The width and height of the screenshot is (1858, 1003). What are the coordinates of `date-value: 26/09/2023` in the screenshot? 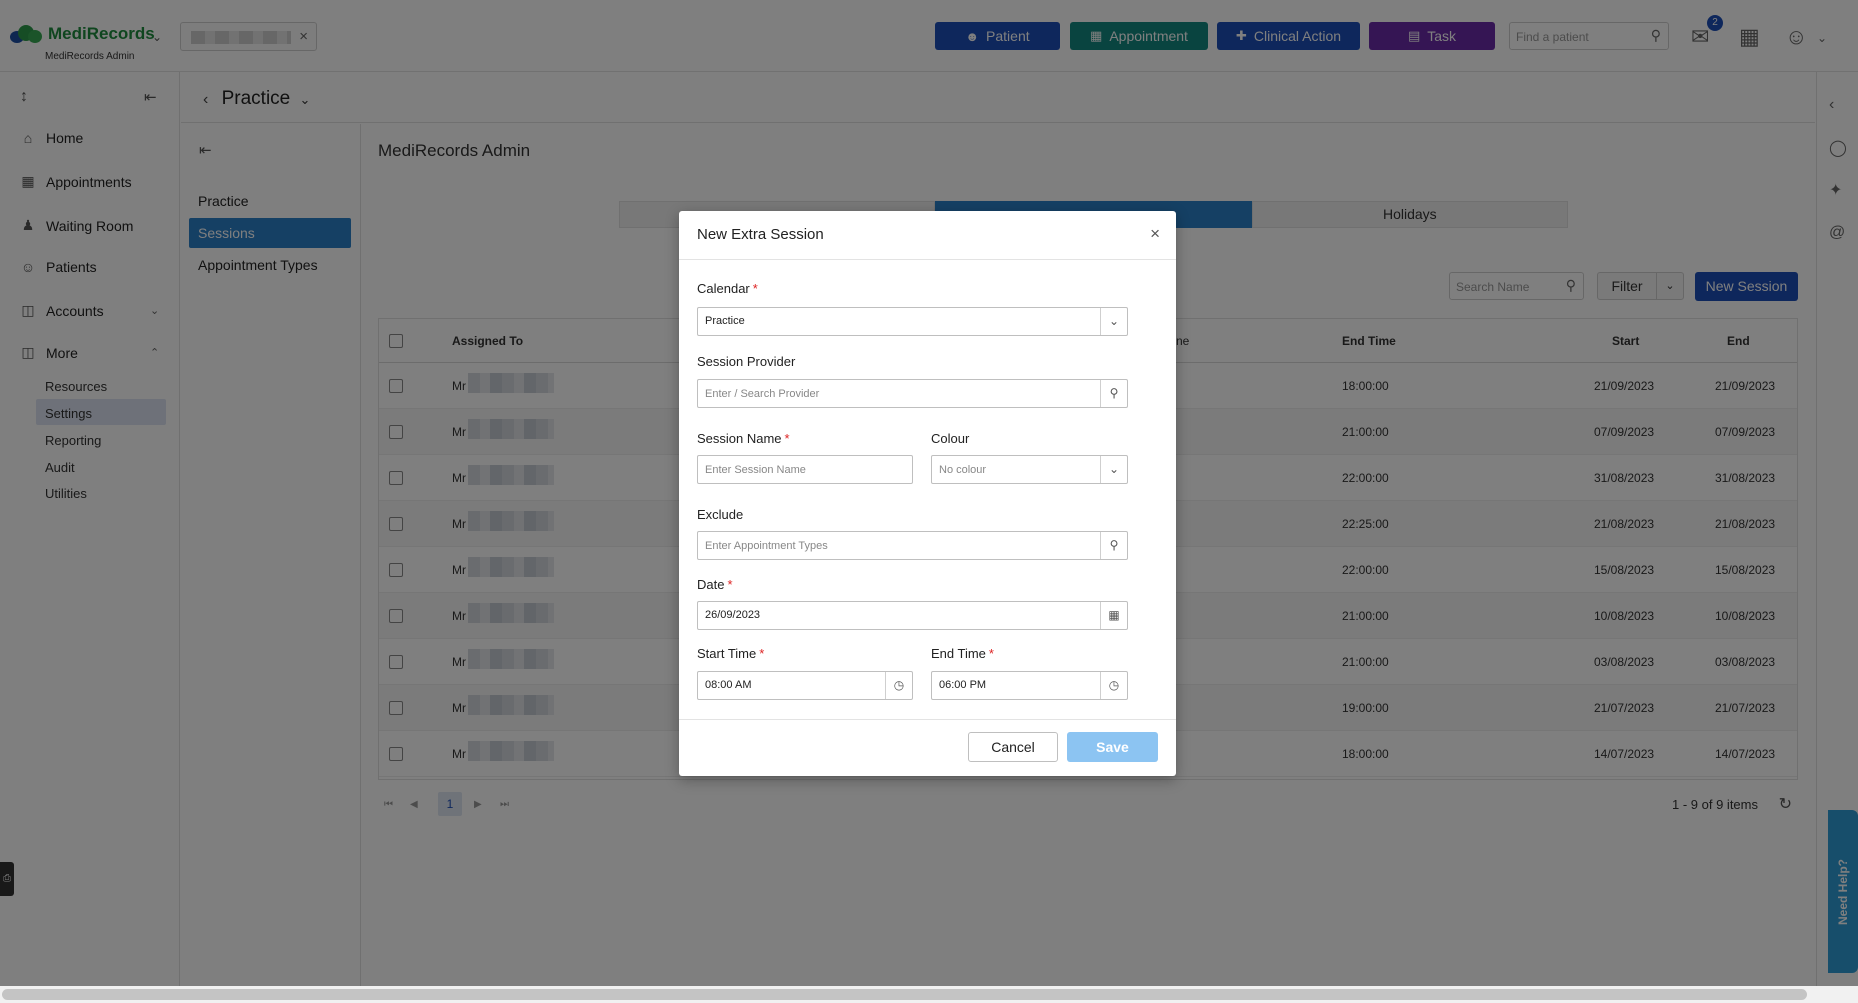 It's located at (733, 615).